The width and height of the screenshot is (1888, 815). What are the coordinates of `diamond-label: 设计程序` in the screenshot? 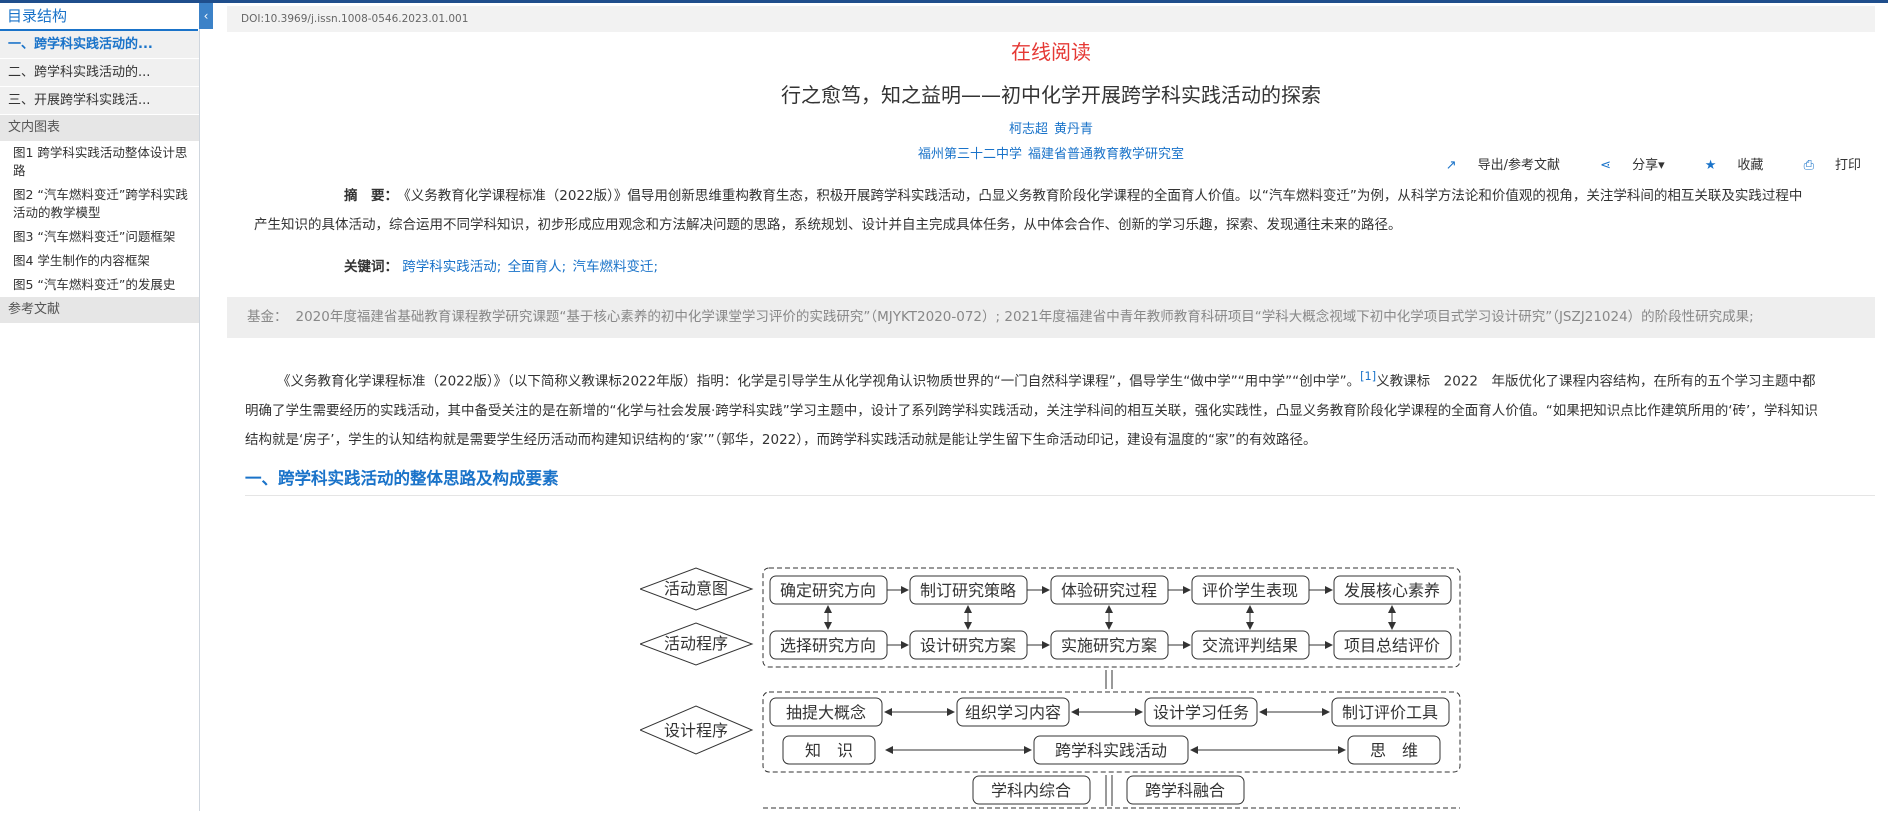 It's located at (696, 730).